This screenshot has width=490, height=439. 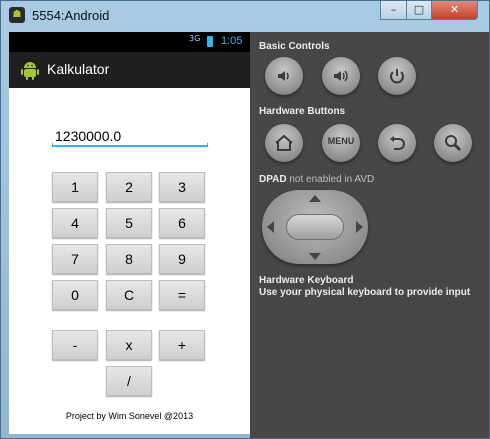 I want to click on home-button, so click(x=284, y=143).